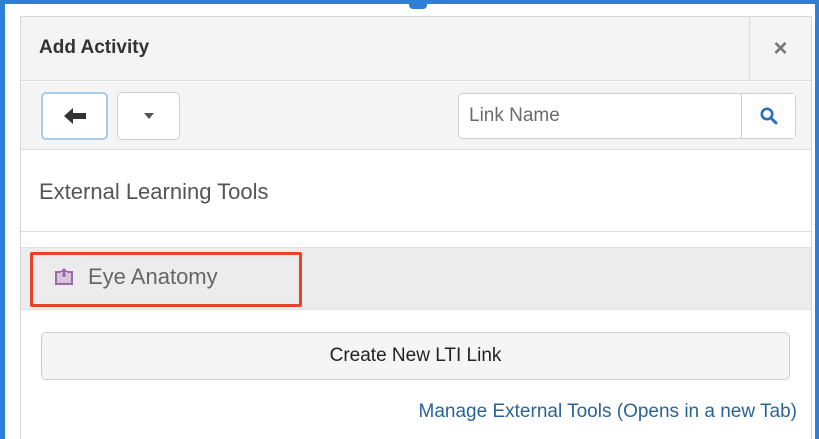 This screenshot has height=439, width=819. Describe the element at coordinates (416, 49) in the screenshot. I see `dialog-header: Add Activity ×` at that location.